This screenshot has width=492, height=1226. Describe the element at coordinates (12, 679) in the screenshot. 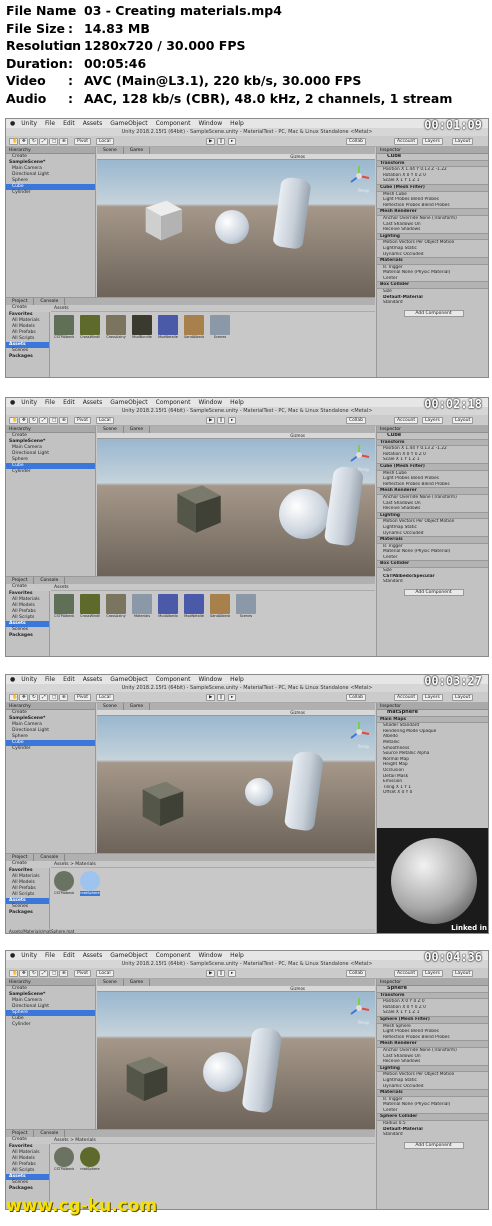

I see `apple-menu-icon: ●` at that location.